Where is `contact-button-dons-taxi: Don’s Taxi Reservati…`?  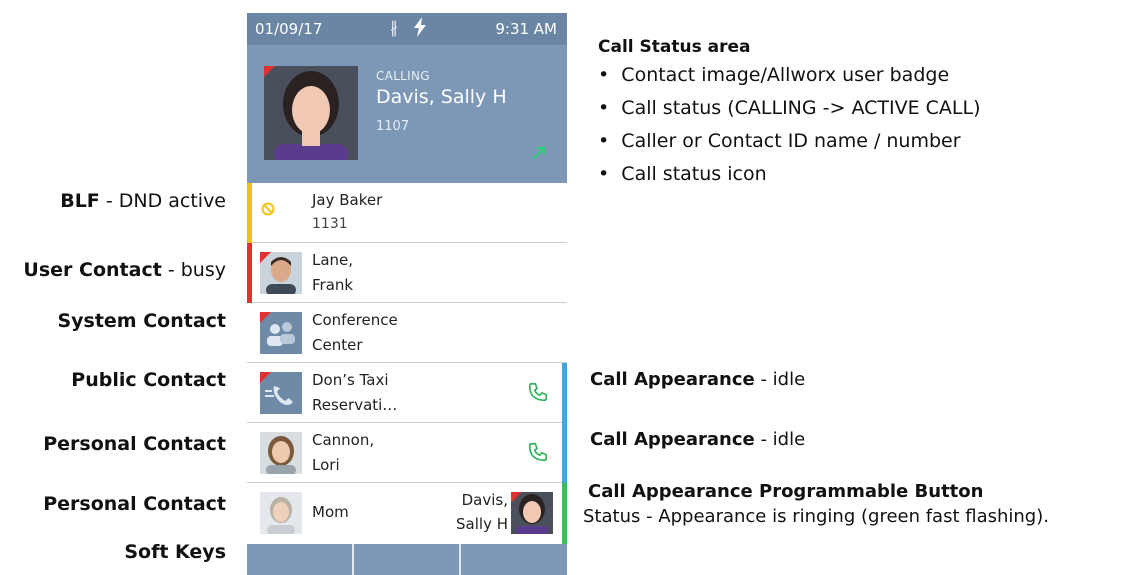
contact-button-dons-taxi: Don’s Taxi Reservati… is located at coordinates (407, 393).